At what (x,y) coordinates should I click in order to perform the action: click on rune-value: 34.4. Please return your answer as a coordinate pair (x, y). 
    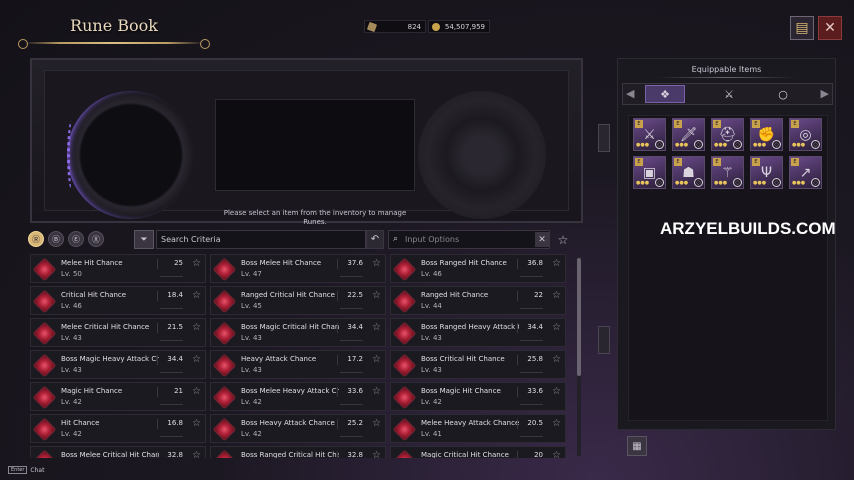
    Looking at the image, I should click on (175, 359).